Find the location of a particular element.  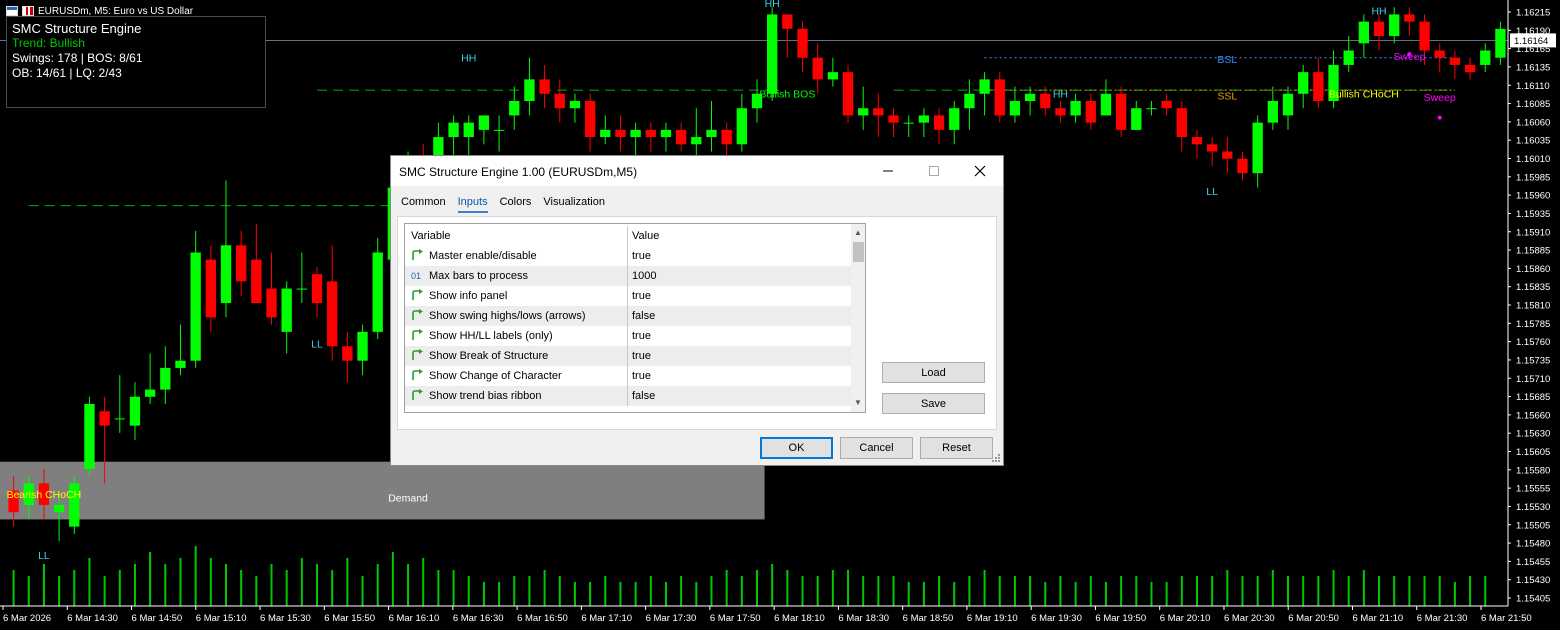

variable-column-header: Variable is located at coordinates (516, 236).